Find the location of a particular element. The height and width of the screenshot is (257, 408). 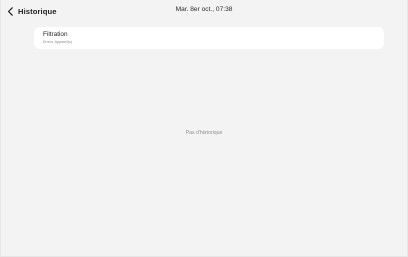

filtration-card: Filtration Erreur, Appareil(s) is located at coordinates (209, 38).